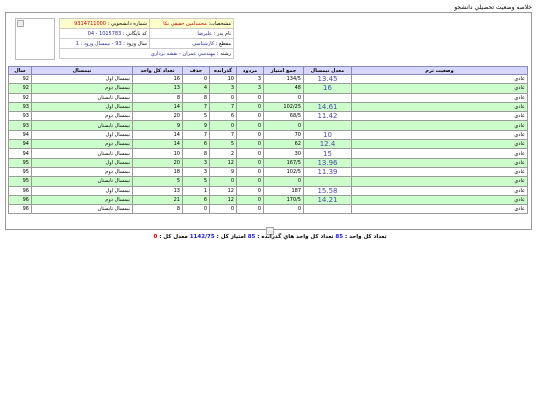 This screenshot has height=405, width=540. I want to click on table-row: عادي 0 0 0 8 8 نيمسال تابستان 92, so click(268, 97).